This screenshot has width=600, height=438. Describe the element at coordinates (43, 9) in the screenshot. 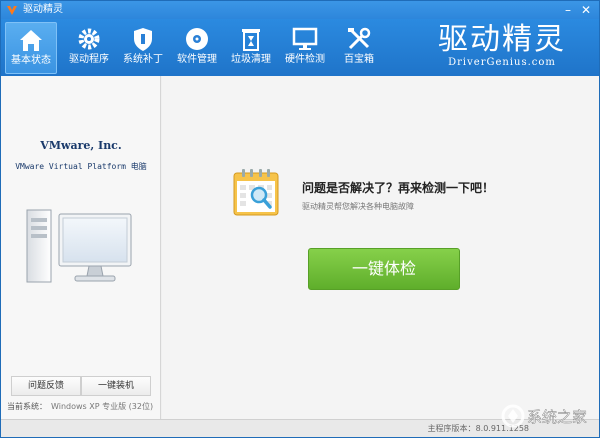

I see `window-title: 驱动精灵` at that location.